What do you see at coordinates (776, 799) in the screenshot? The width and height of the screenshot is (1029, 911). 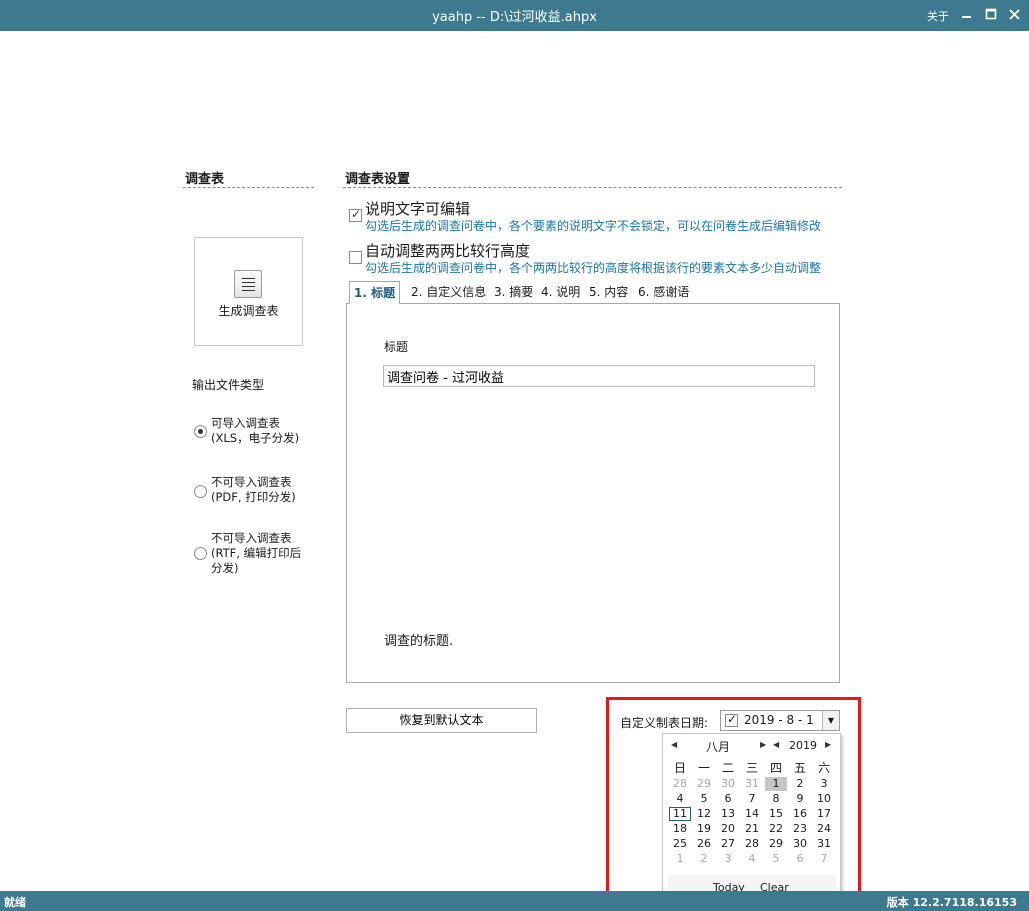 I see `calendar-day: 8` at bounding box center [776, 799].